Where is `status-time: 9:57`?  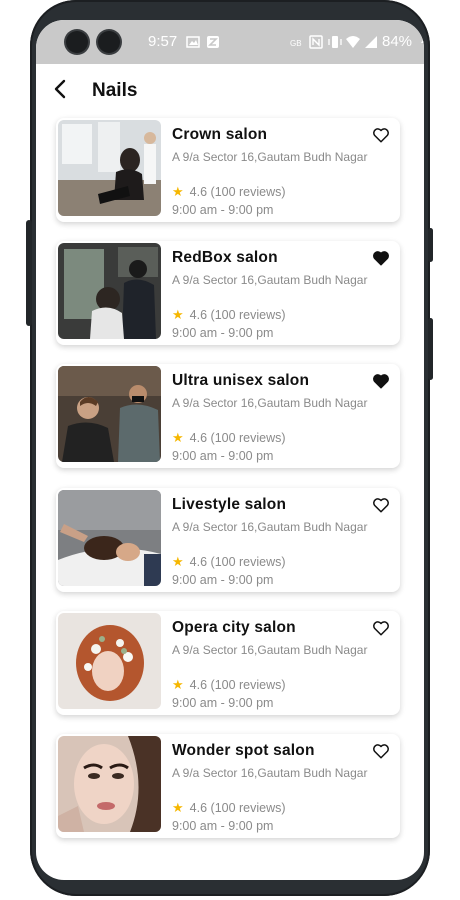
status-time: 9:57 is located at coordinates (163, 41).